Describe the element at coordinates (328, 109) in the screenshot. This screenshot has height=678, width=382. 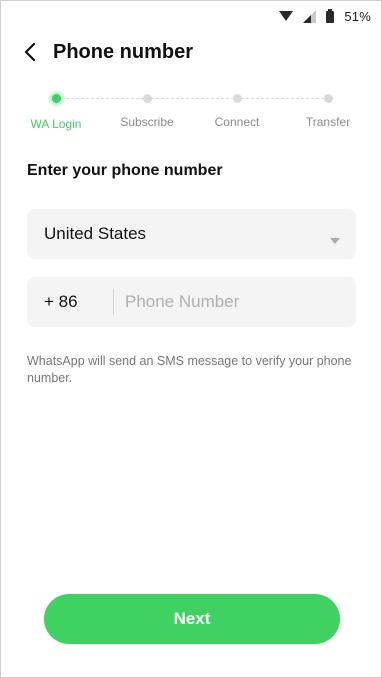
I see `step-transfer: Transfer` at that location.